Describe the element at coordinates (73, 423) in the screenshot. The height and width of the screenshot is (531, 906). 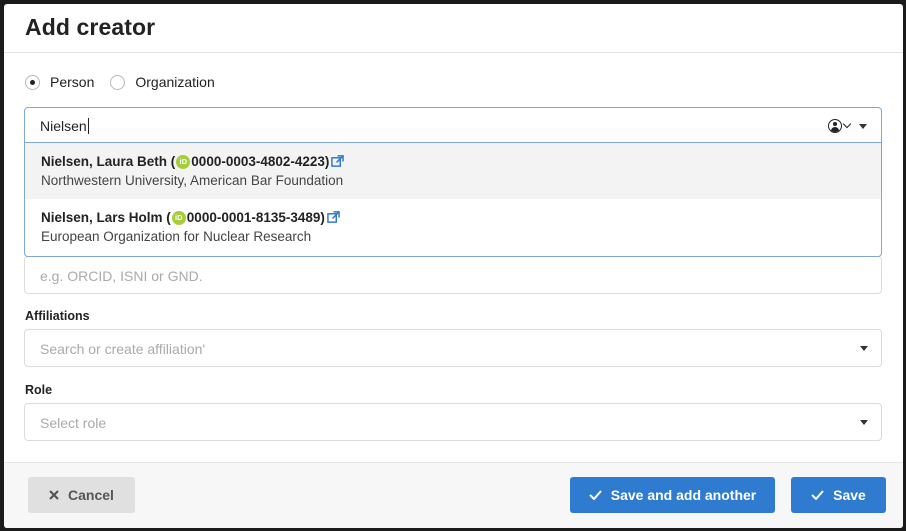
I see `role-placeholder: Select role` at that location.